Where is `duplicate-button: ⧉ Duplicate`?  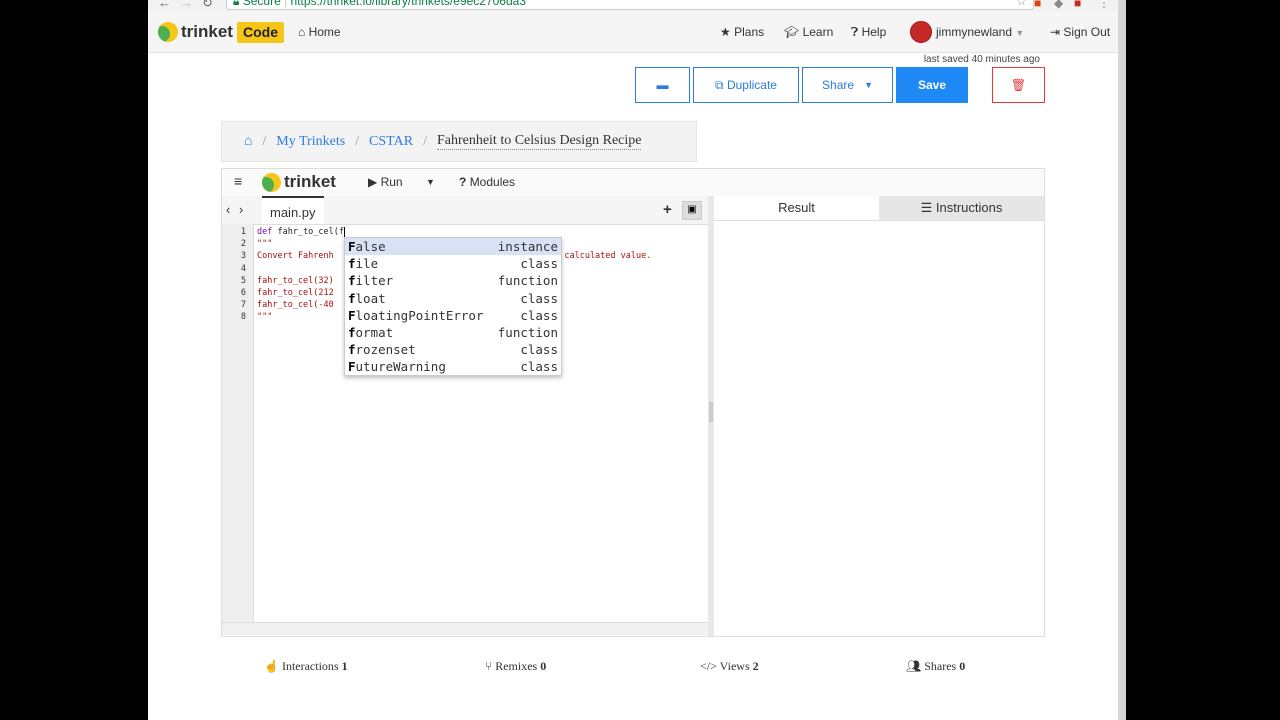 duplicate-button: ⧉ Duplicate is located at coordinates (746, 85).